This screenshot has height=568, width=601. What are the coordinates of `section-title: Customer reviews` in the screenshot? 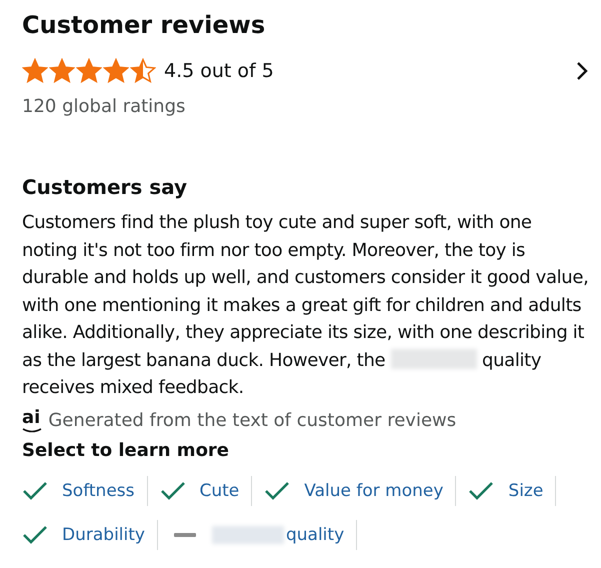 It's located at (144, 25).